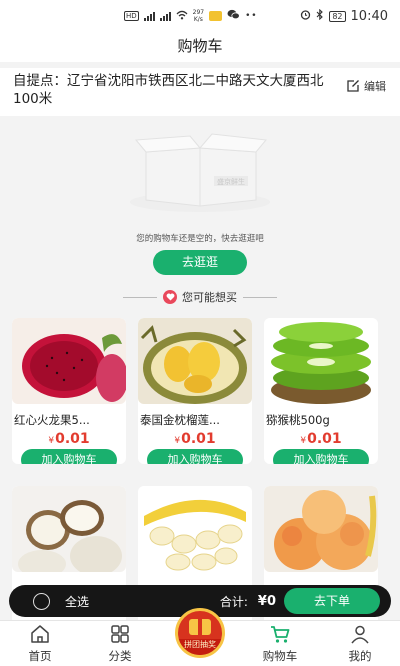 The image size is (400, 666). What do you see at coordinates (120, 656) in the screenshot?
I see `tab-category-label: 分类` at bounding box center [120, 656].